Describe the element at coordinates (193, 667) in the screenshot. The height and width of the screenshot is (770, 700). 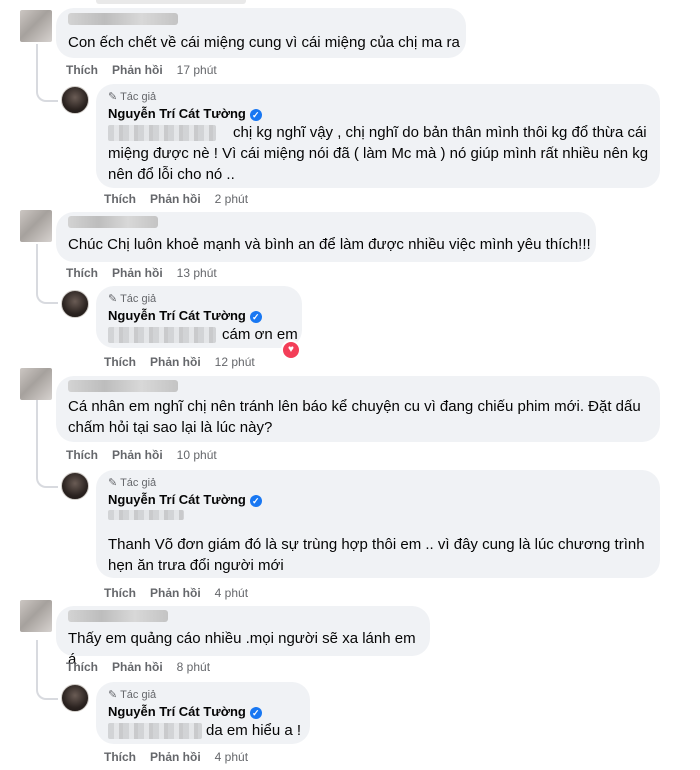
I see `comment-time: 8 phút` at that location.